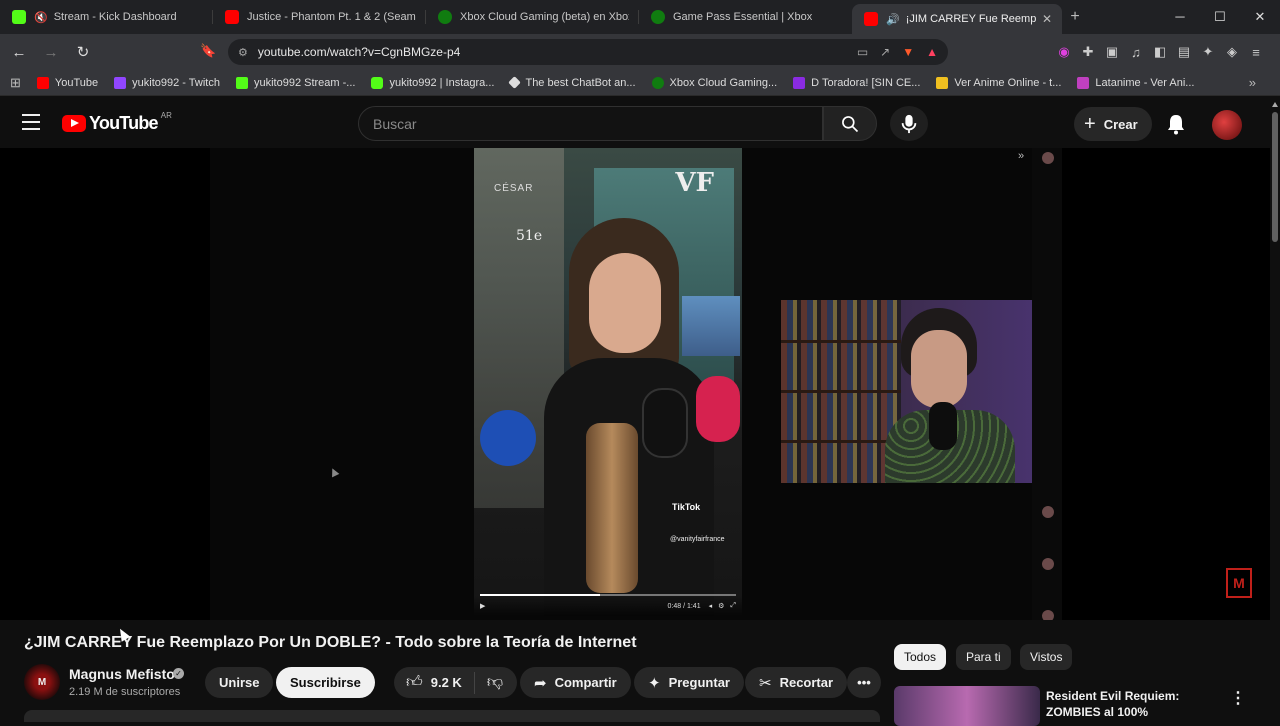 This screenshot has width=1280, height=726. What do you see at coordinates (122, 674) in the screenshot?
I see `channel-name: Magnus Mefisto` at bounding box center [122, 674].